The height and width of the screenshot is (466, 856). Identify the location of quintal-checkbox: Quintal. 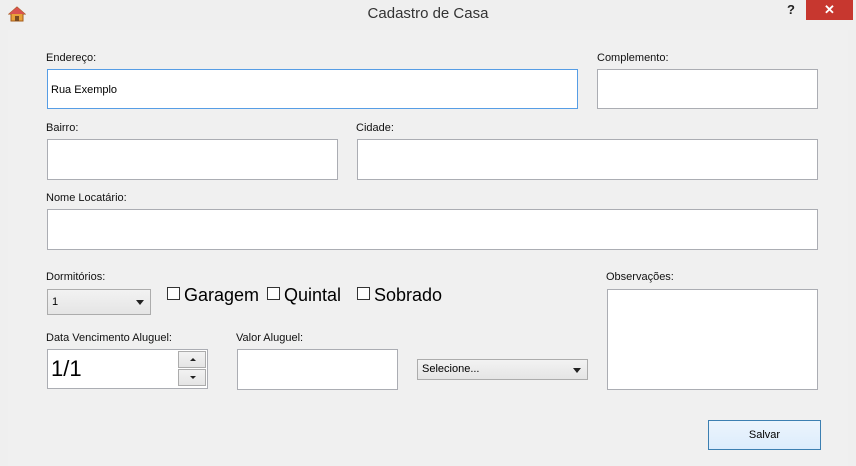
(304, 295).